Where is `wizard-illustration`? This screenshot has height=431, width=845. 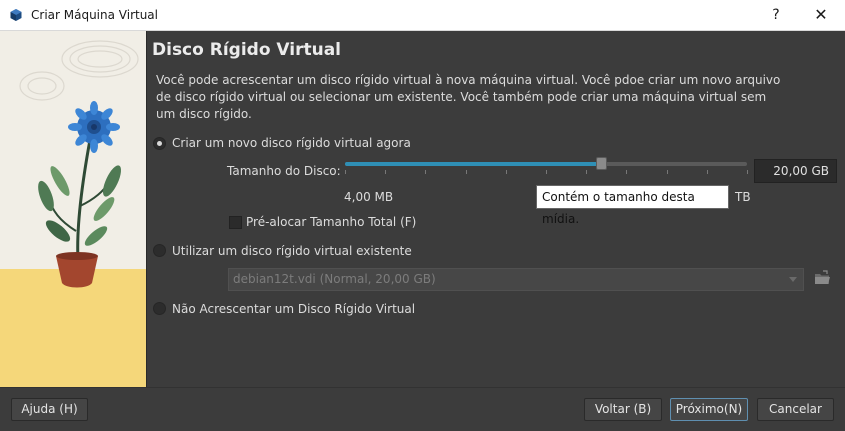 wizard-illustration is located at coordinates (73, 209).